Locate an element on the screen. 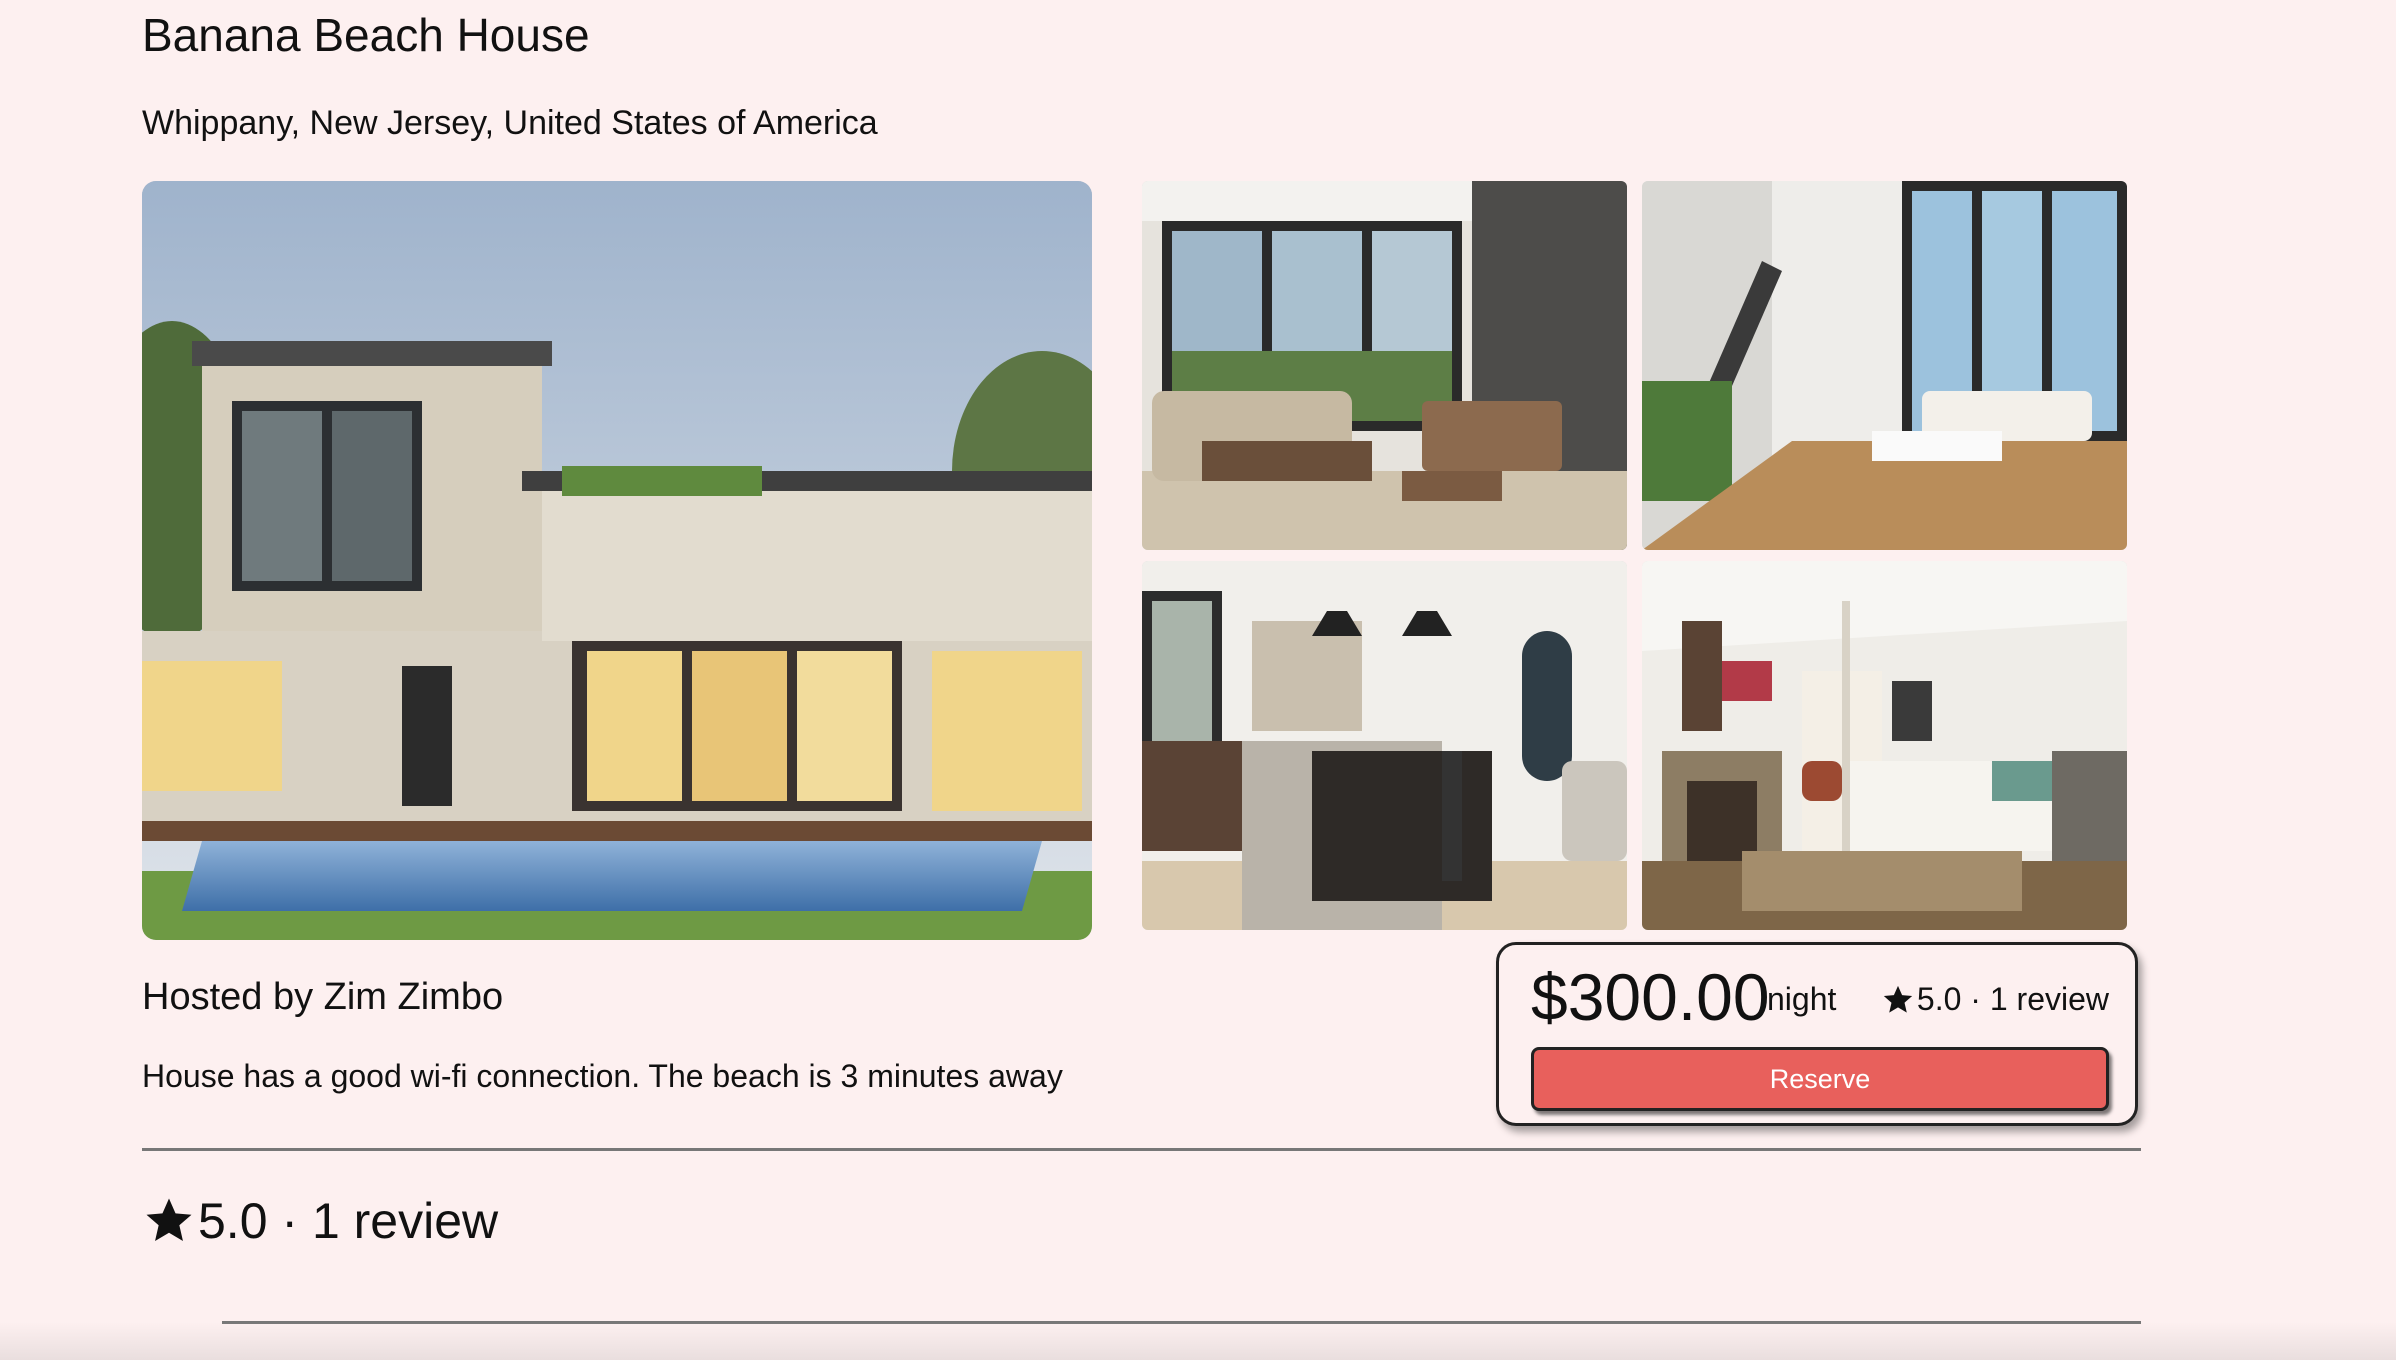 Image resolution: width=2396 pixels, height=1360 pixels. reviews-summary: 5.0 · 1 review is located at coordinates (320, 1221).